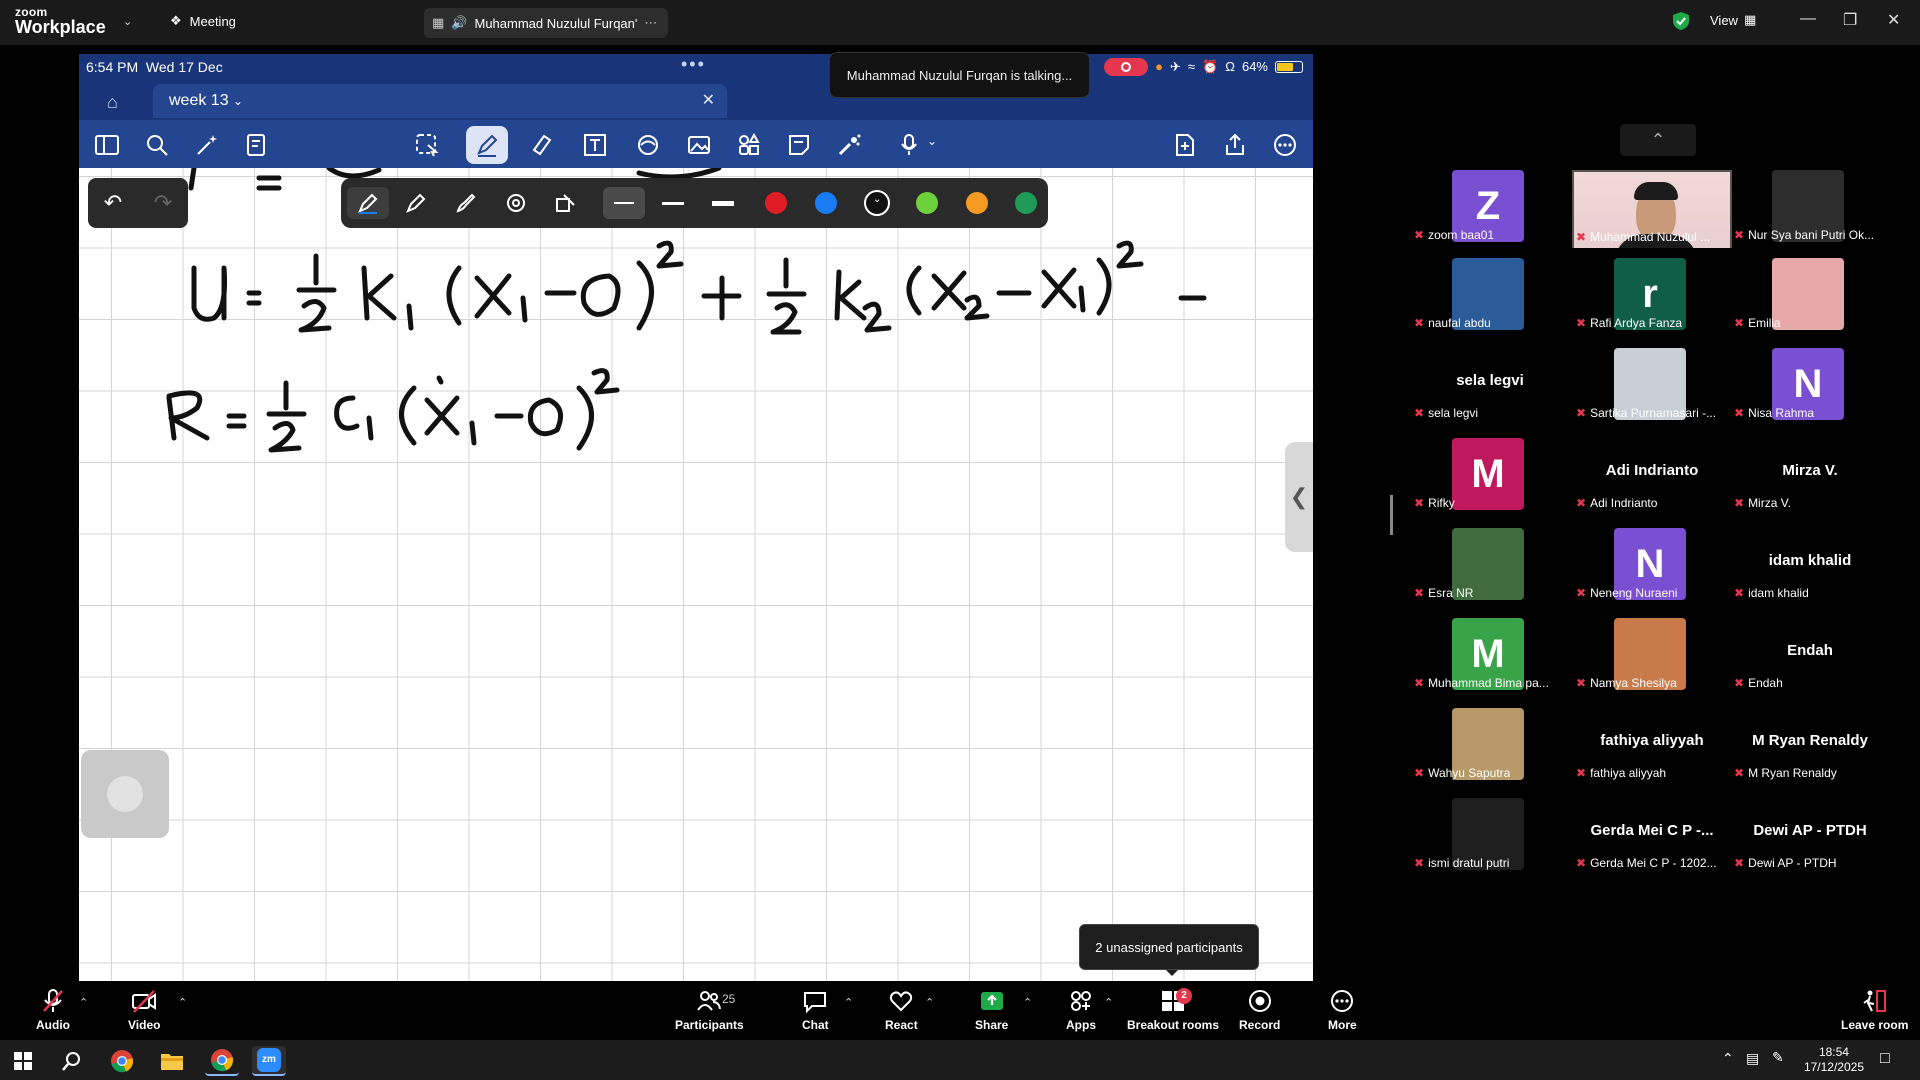 The image size is (1920, 1080). Describe the element at coordinates (901, 1010) in the screenshot. I see `react-button: React` at that location.